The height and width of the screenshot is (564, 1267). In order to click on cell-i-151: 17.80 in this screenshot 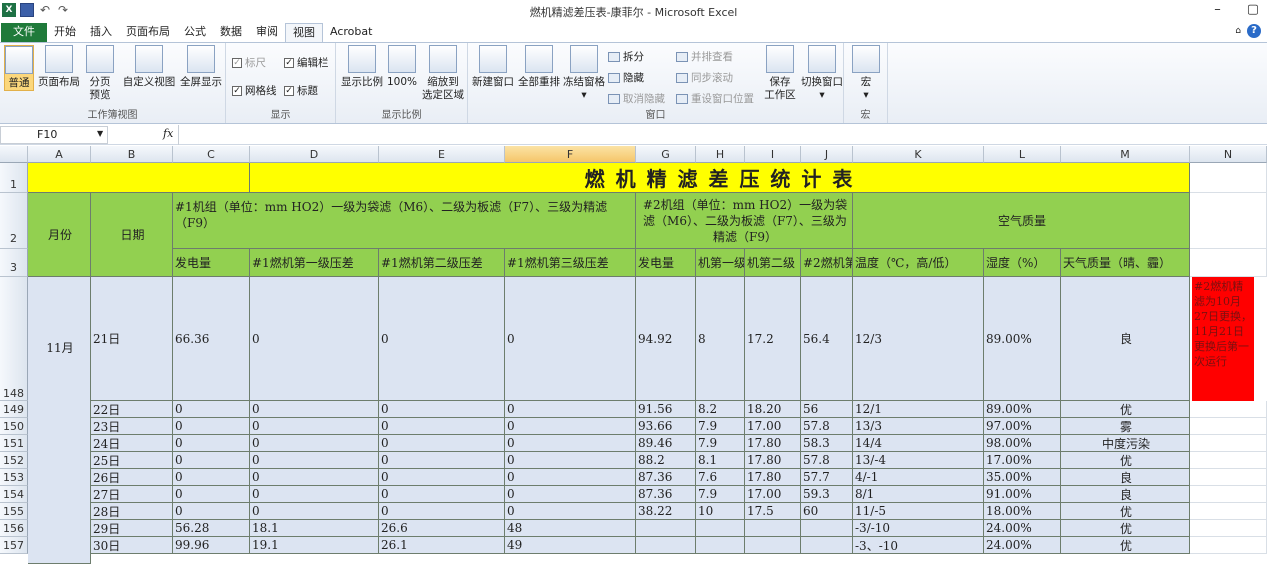, I will do `click(773, 443)`.